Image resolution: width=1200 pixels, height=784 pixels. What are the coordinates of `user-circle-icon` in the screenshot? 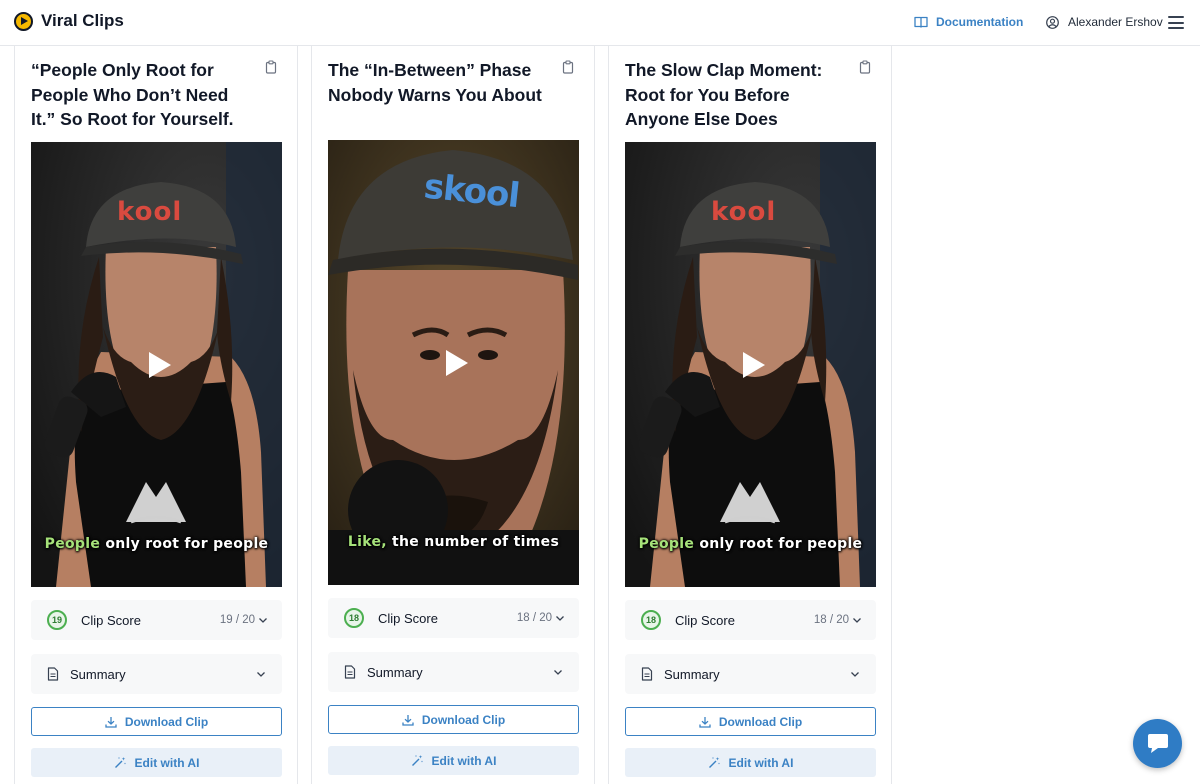 It's located at (1052, 22).